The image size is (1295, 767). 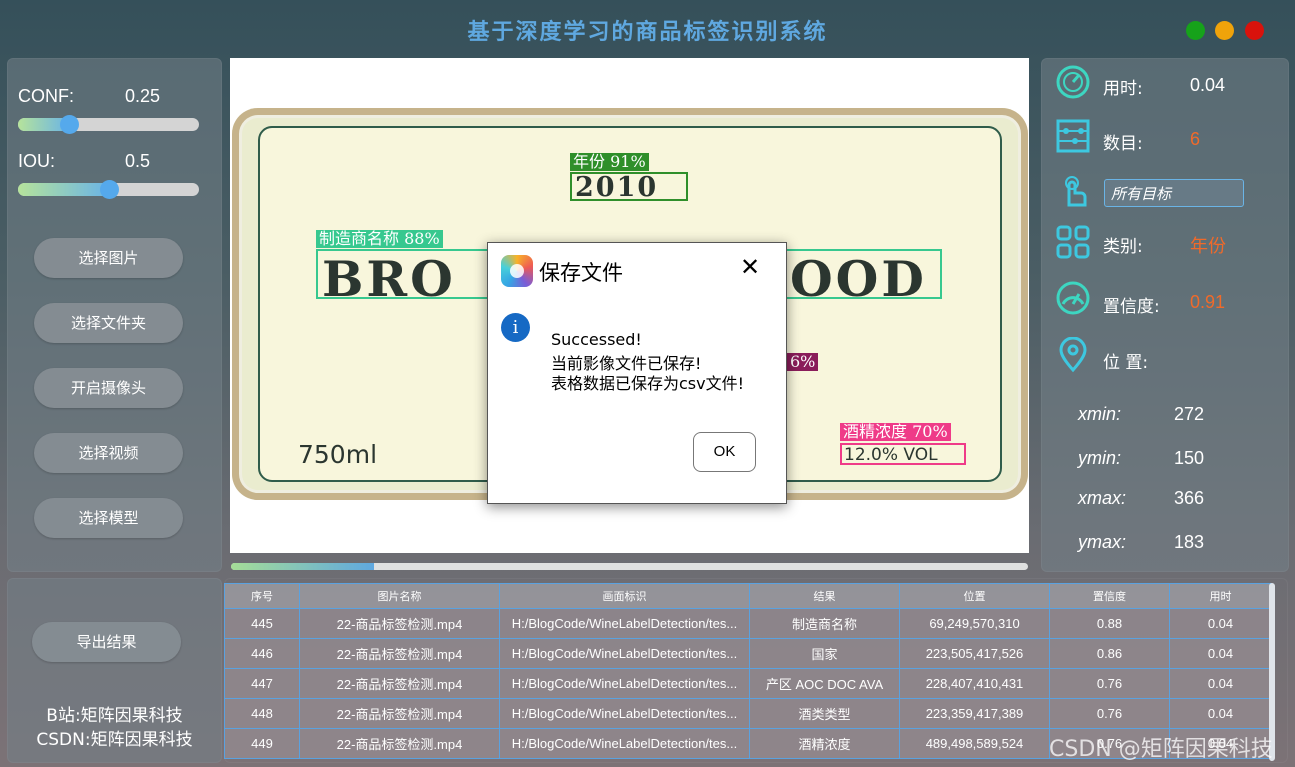 I want to click on table-cell: 223,505,417,526, so click(x=974, y=653).